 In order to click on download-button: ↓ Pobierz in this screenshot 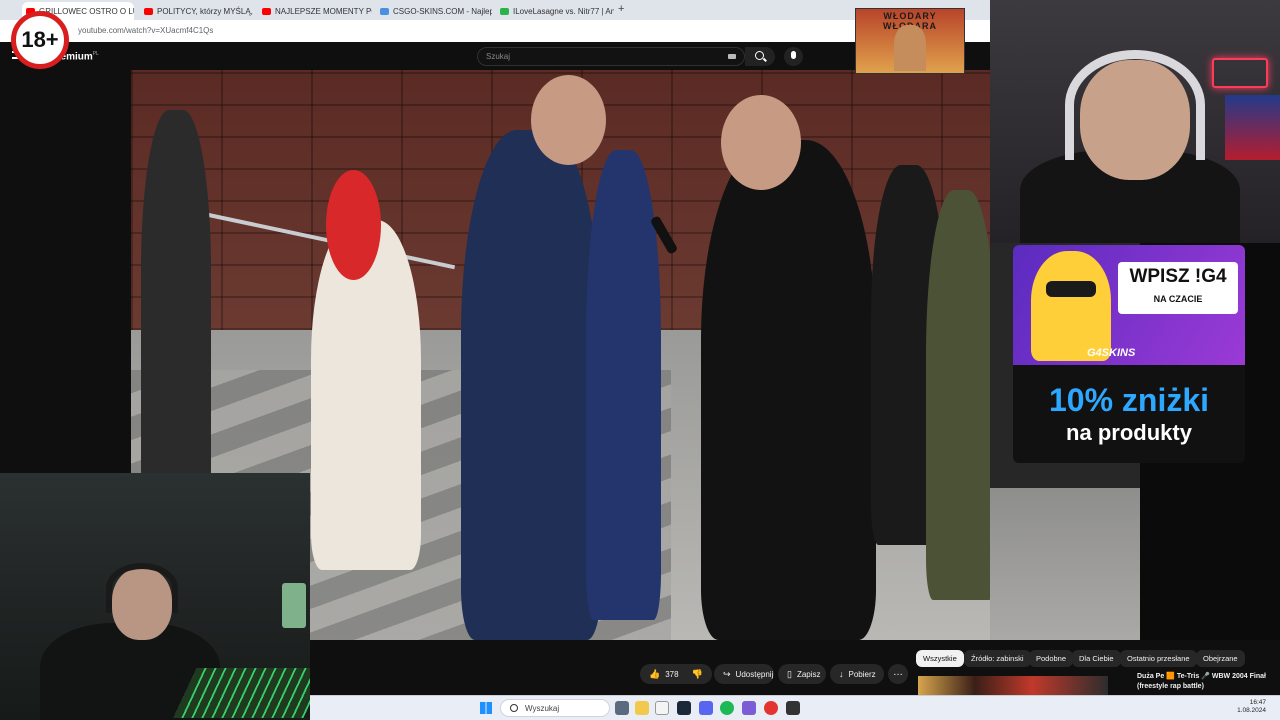, I will do `click(857, 674)`.